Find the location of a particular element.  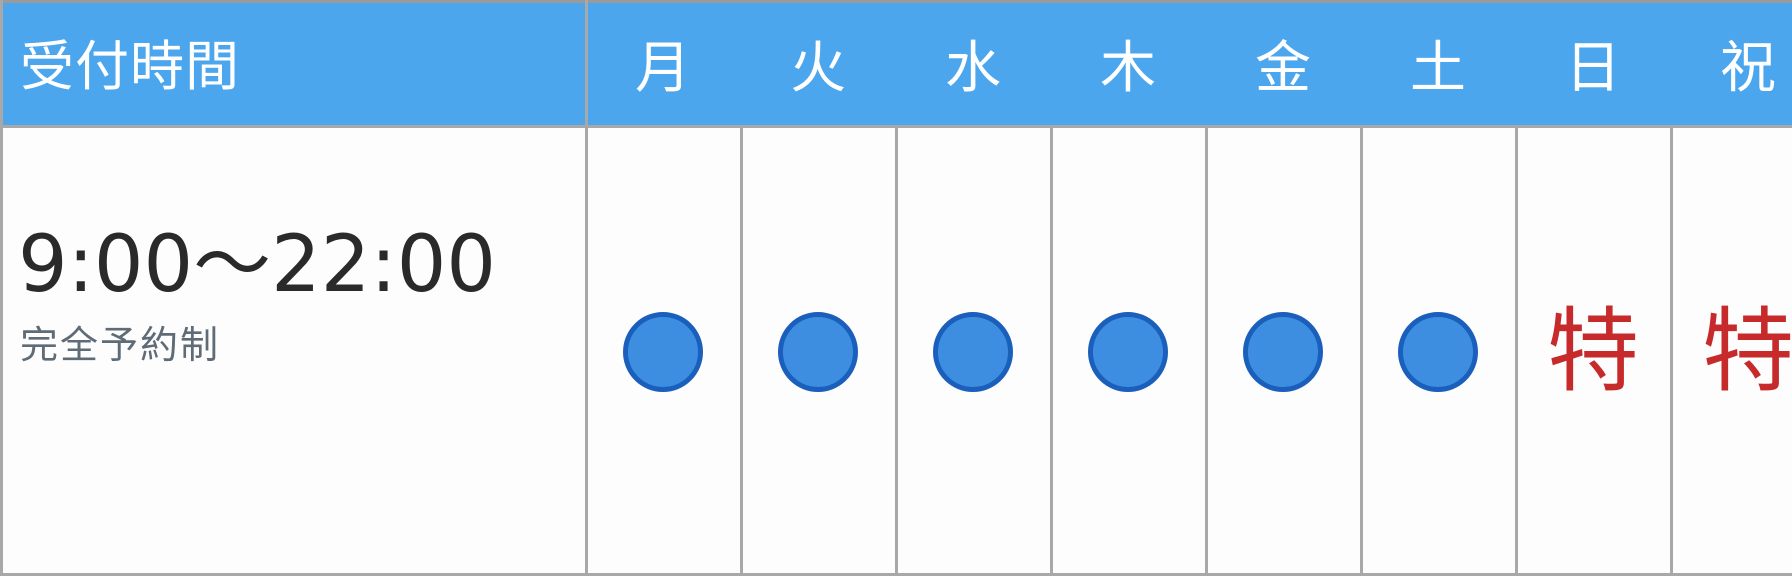

left-border is located at coordinates (1, 288).